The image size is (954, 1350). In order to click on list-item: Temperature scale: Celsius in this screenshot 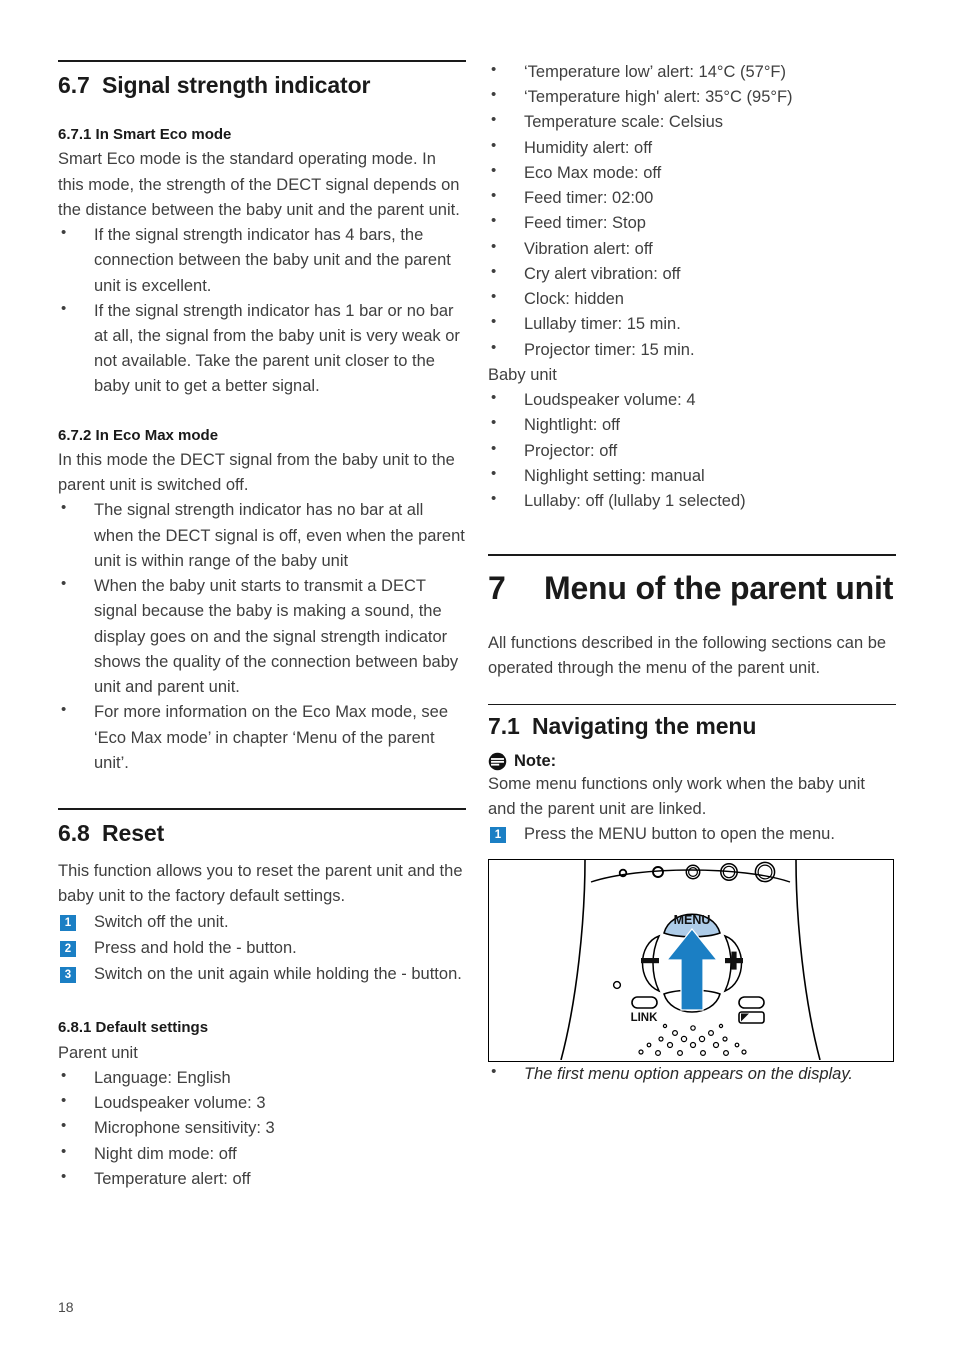, I will do `click(692, 122)`.